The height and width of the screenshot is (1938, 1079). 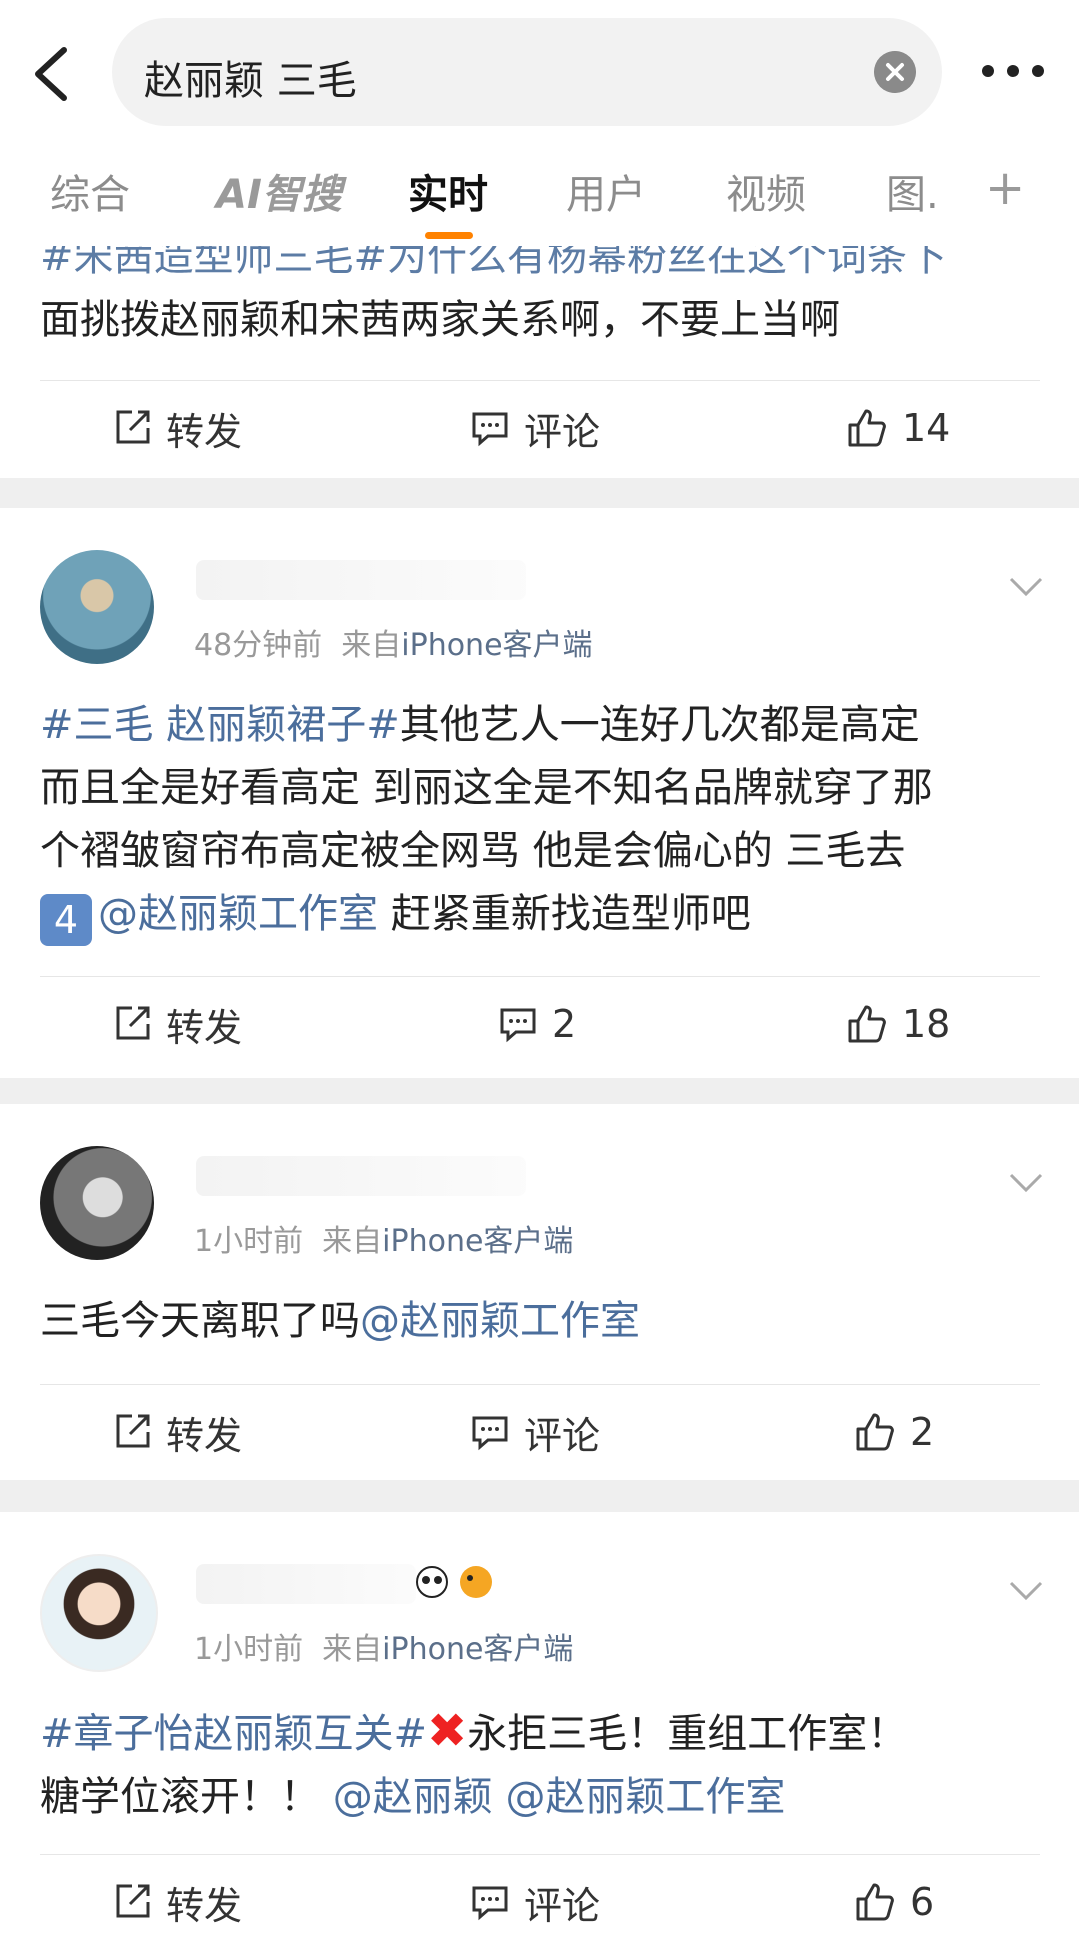 What do you see at coordinates (895, 72) in the screenshot?
I see `clear-icon` at bounding box center [895, 72].